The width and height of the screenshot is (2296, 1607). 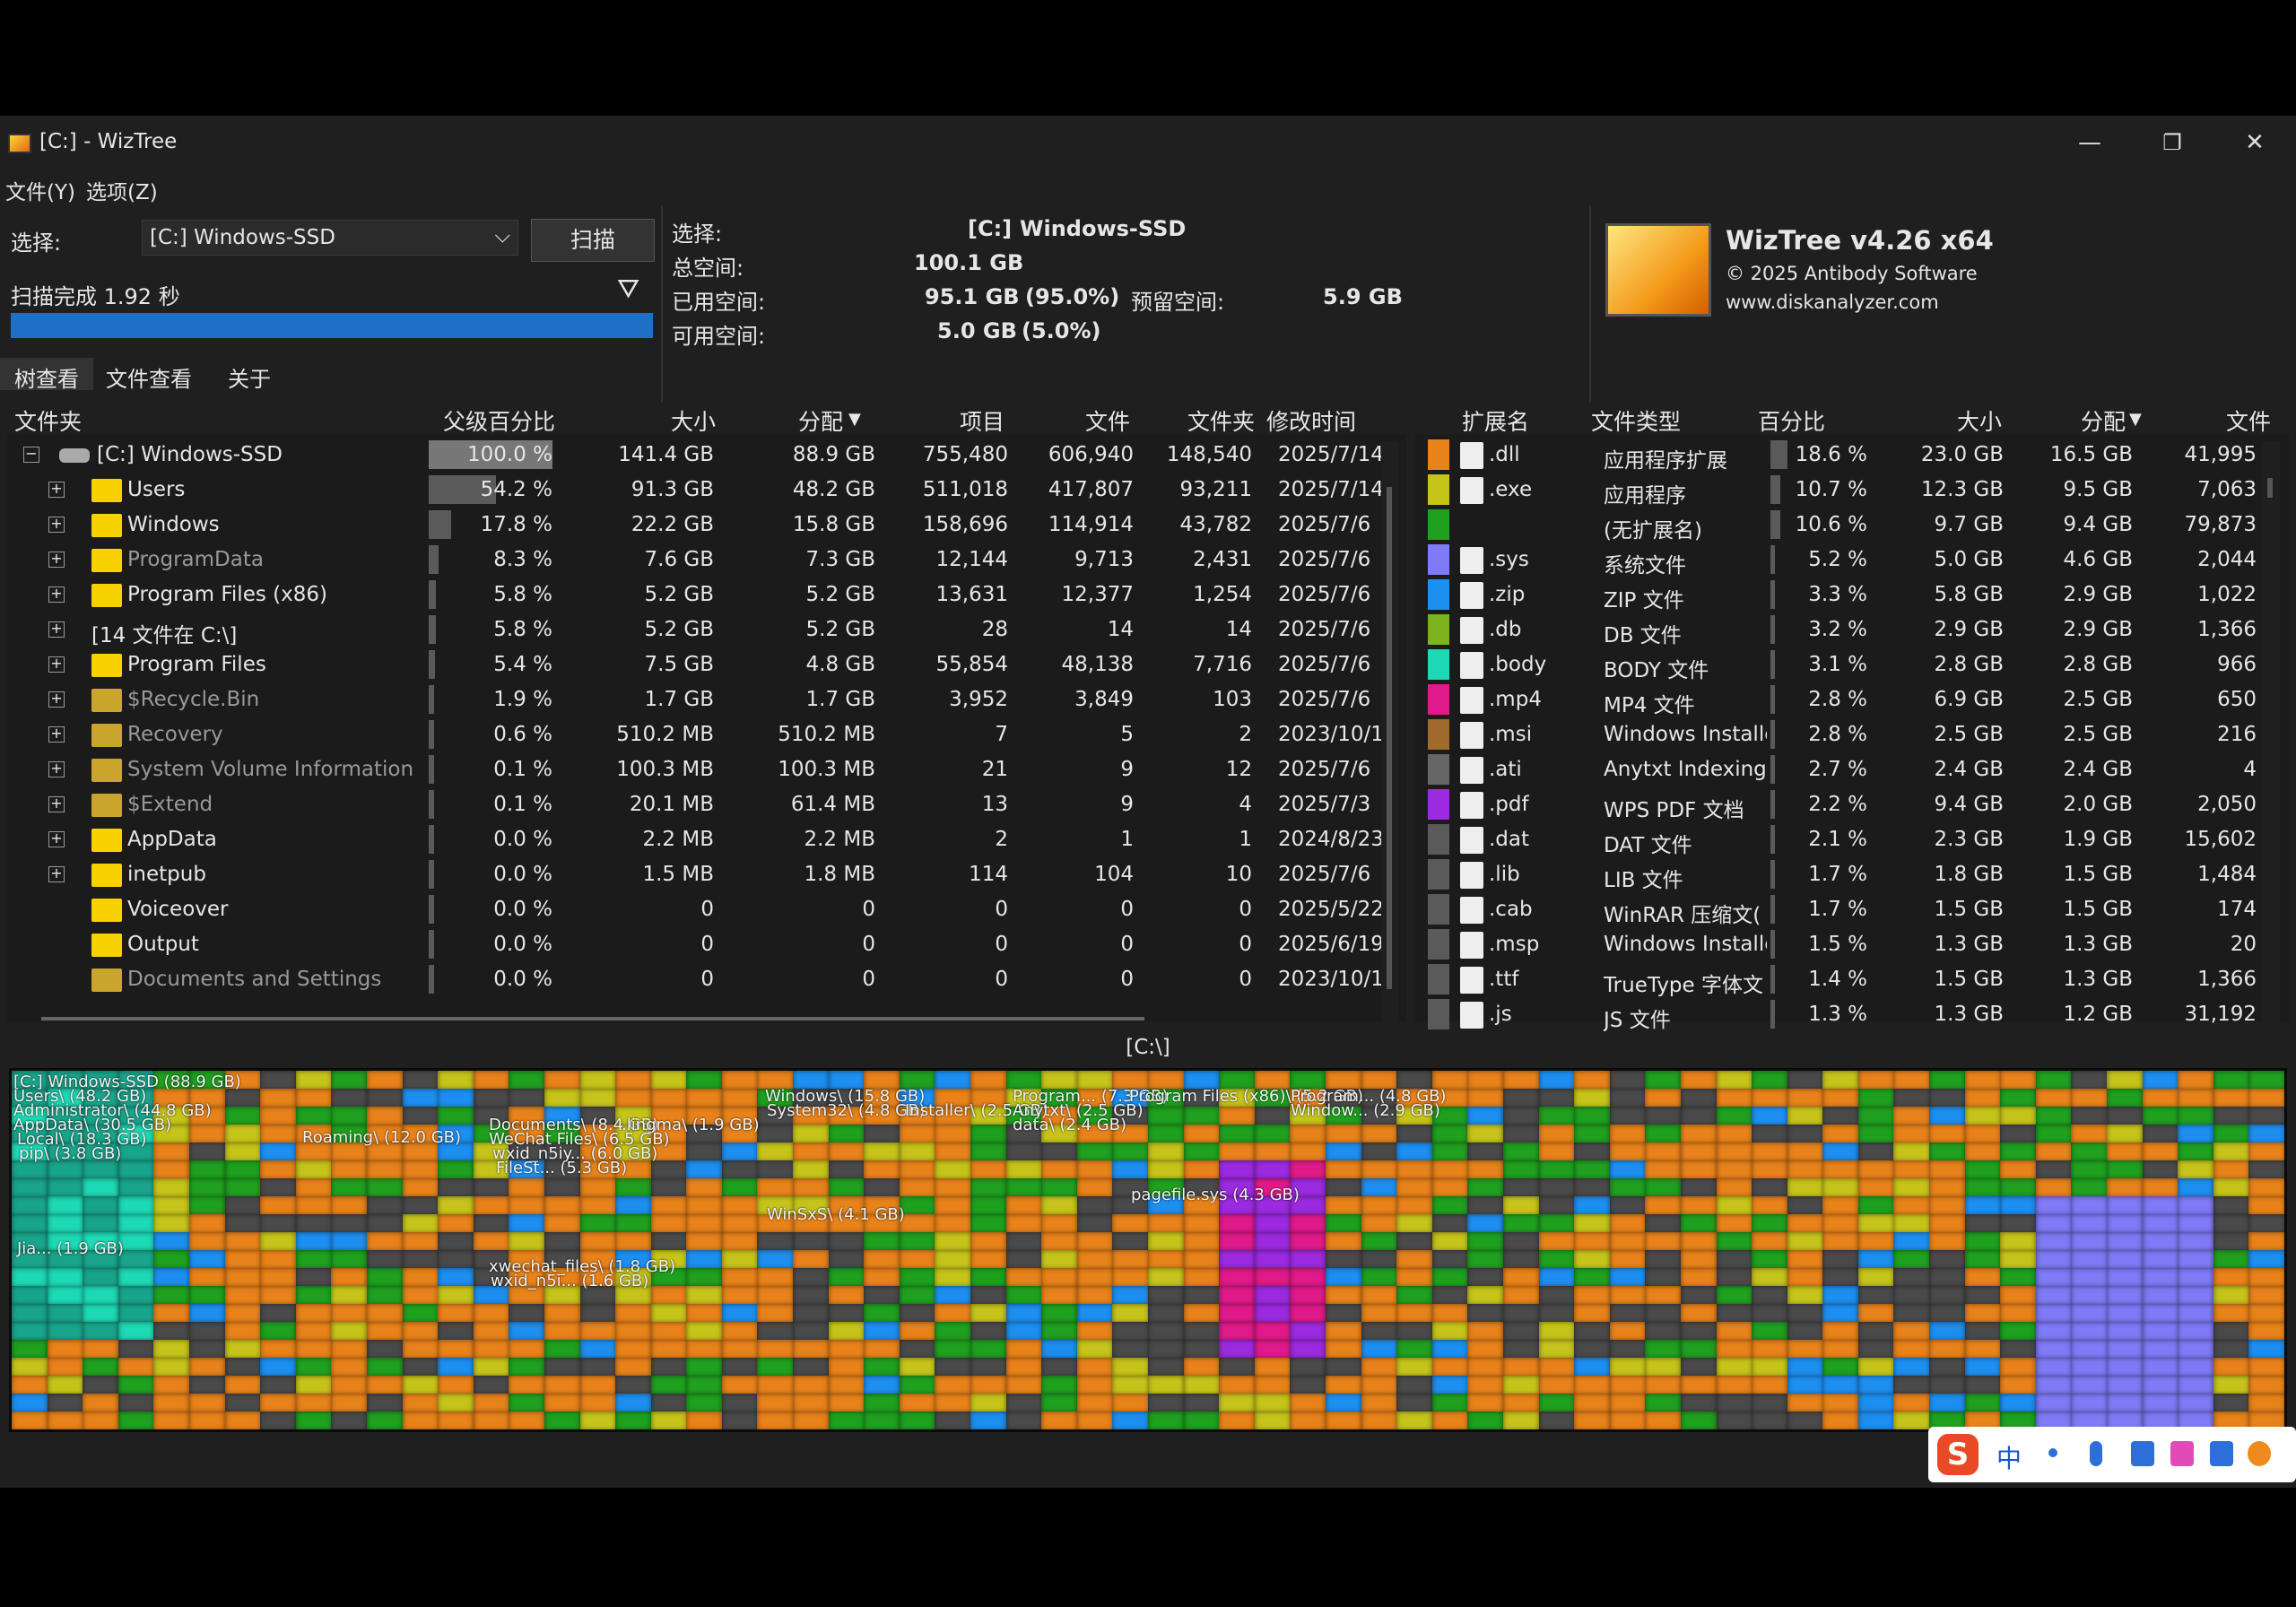 What do you see at coordinates (2221, 1454) in the screenshot?
I see `toolbox-icon` at bounding box center [2221, 1454].